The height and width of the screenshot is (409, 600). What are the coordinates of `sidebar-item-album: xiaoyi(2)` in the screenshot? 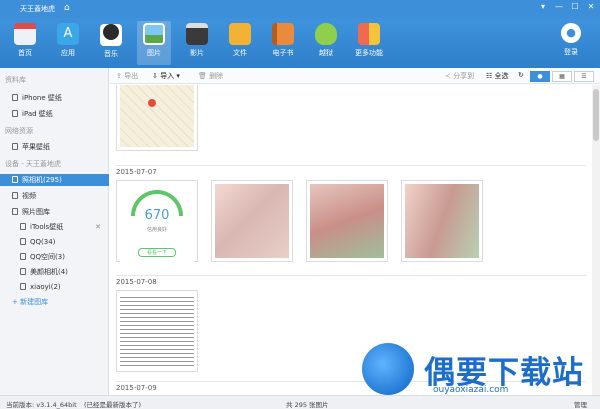 It's located at (54, 287).